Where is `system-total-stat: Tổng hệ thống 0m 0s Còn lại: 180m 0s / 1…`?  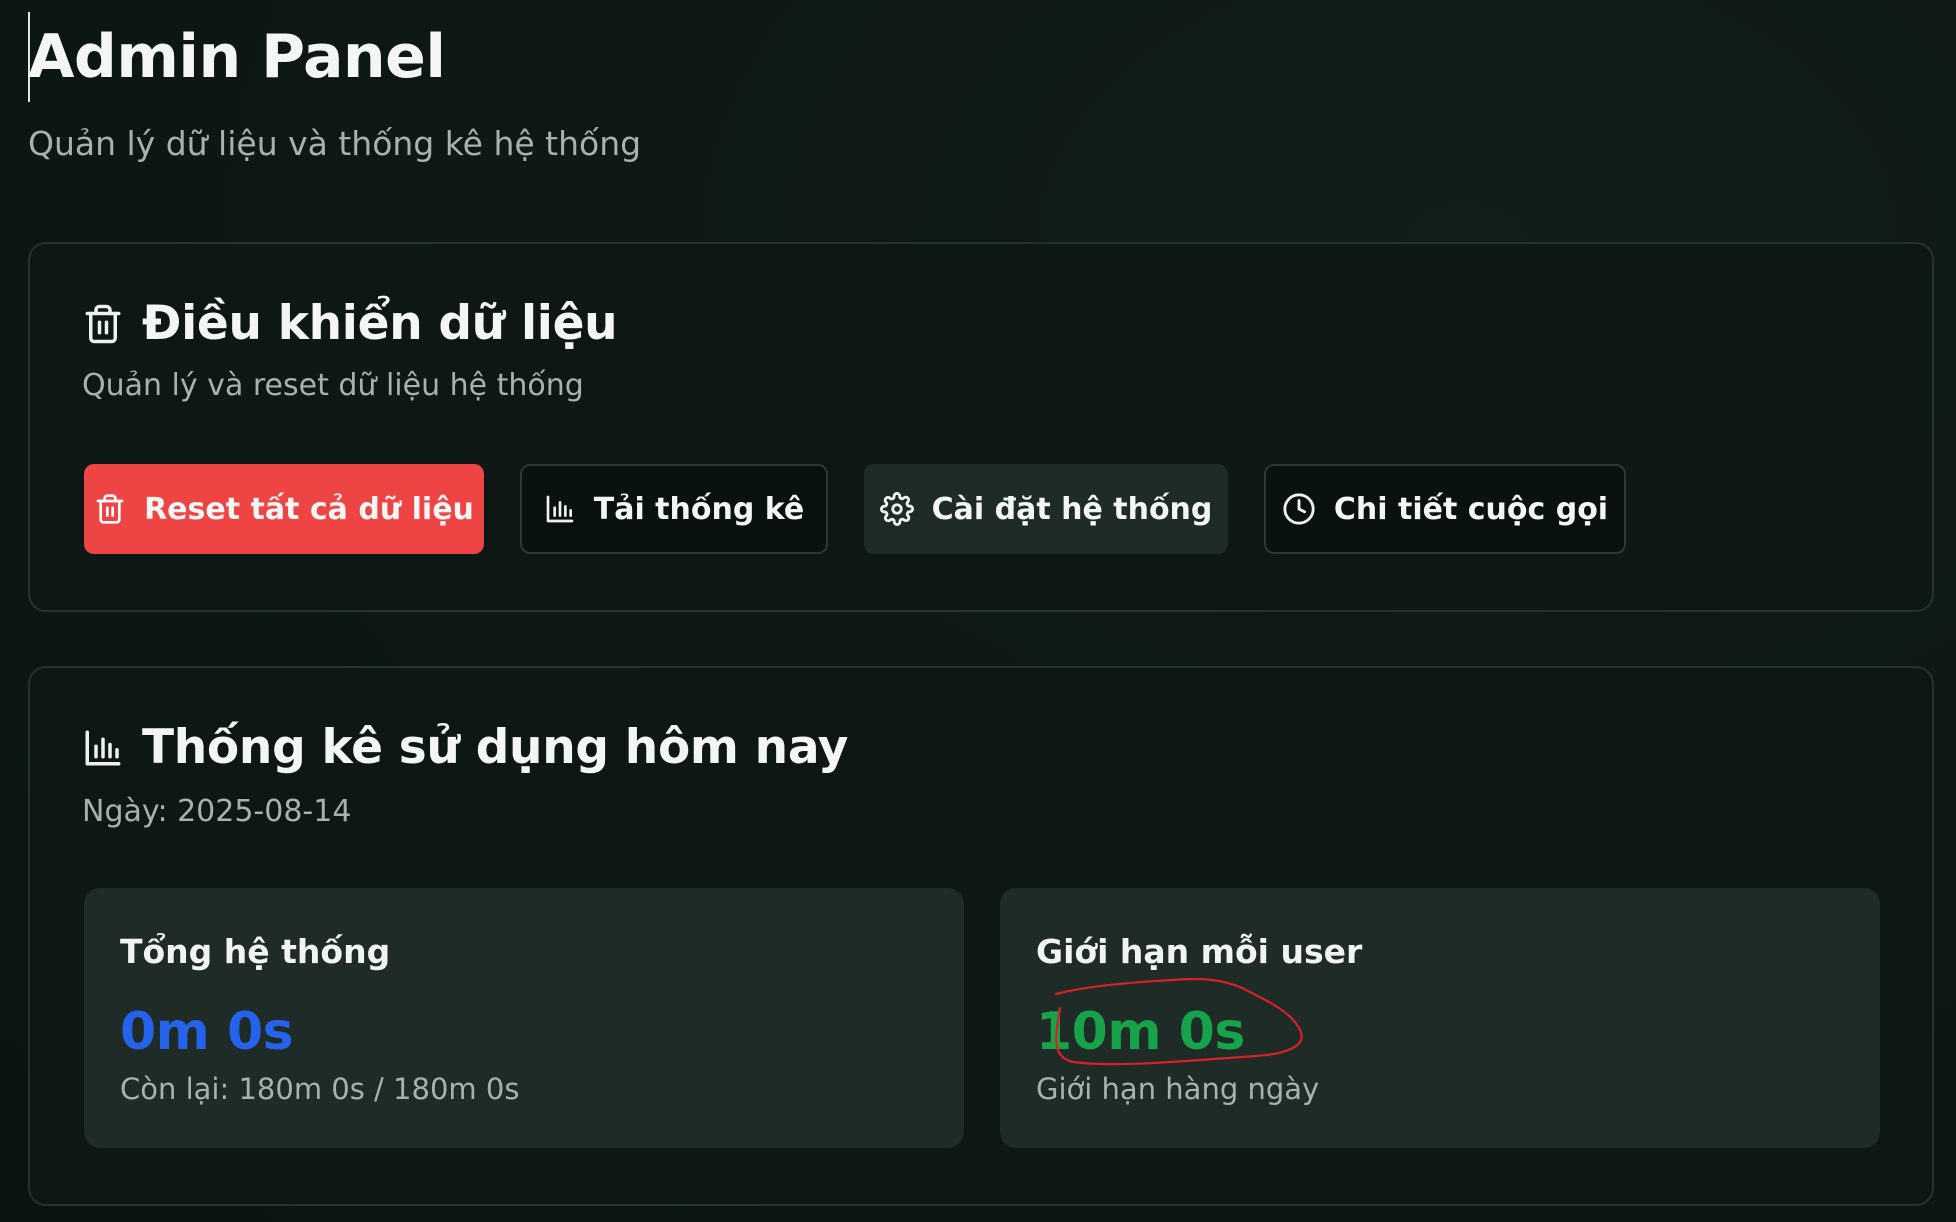
system-total-stat: Tổng hệ thống 0m 0s Còn lại: 180m 0s / 1… is located at coordinates (524, 1018).